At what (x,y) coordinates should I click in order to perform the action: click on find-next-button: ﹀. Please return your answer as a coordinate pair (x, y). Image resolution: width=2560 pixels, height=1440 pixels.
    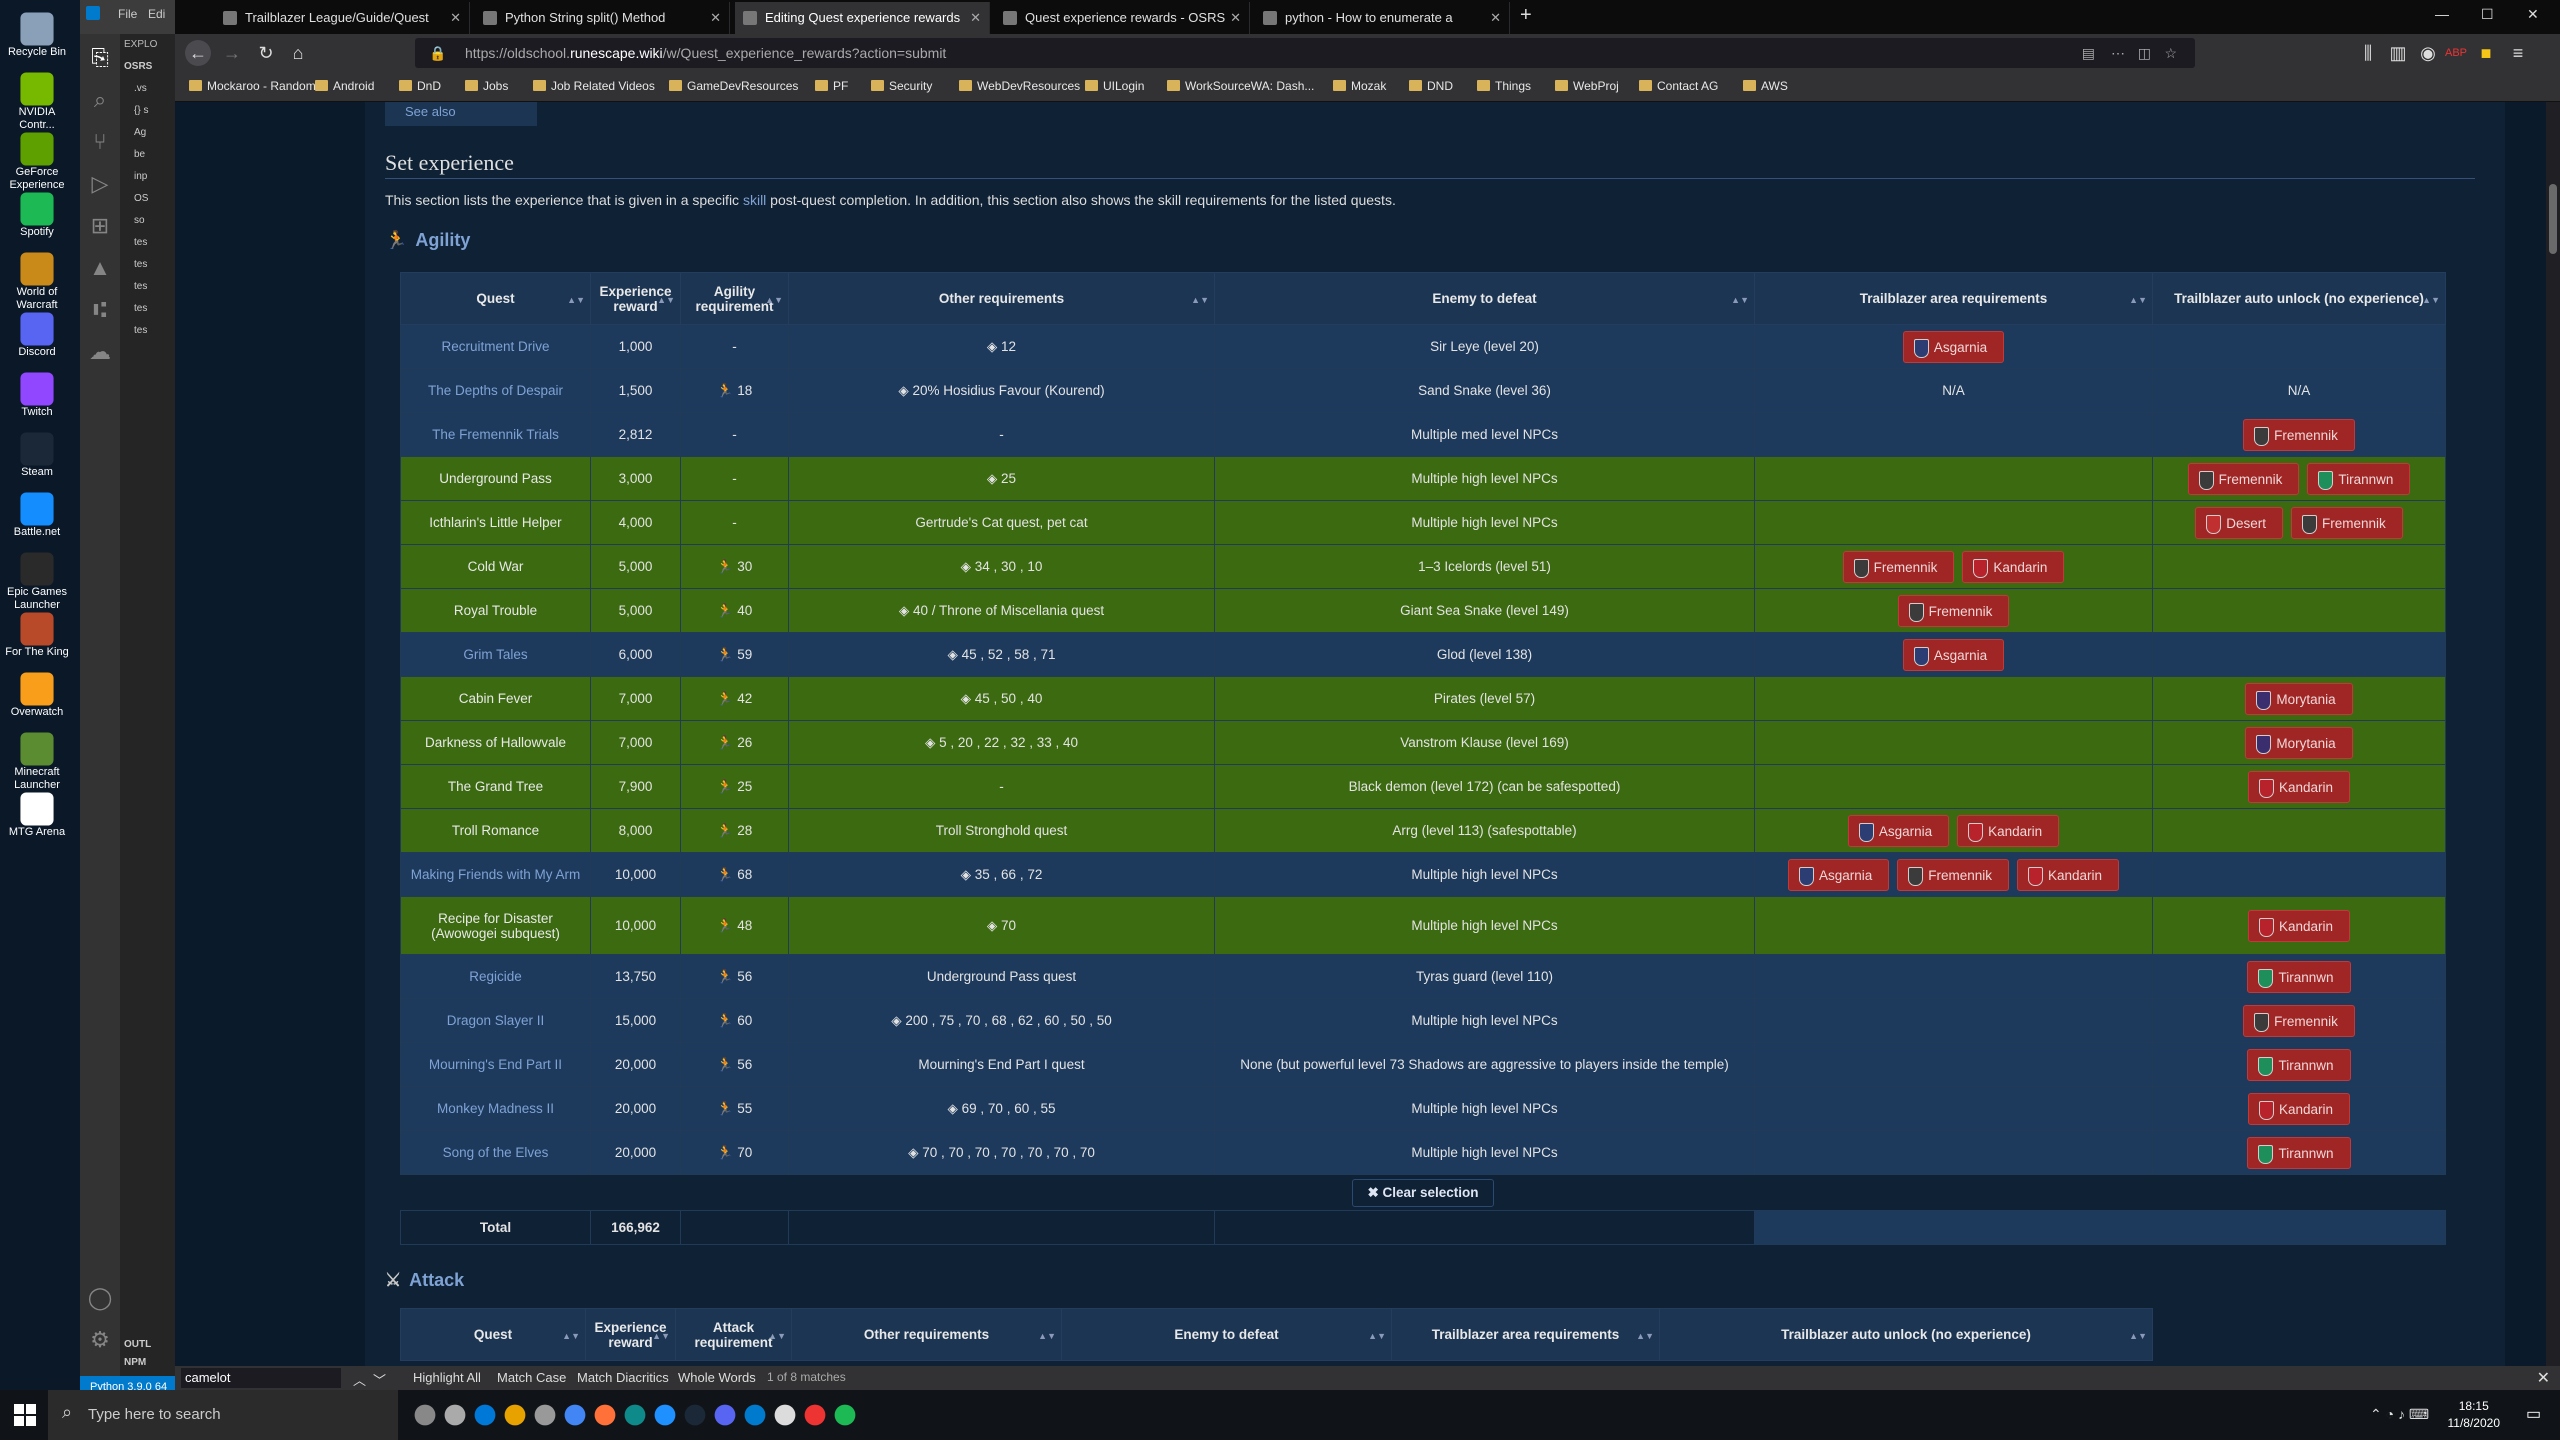
    Looking at the image, I should click on (379, 1379).